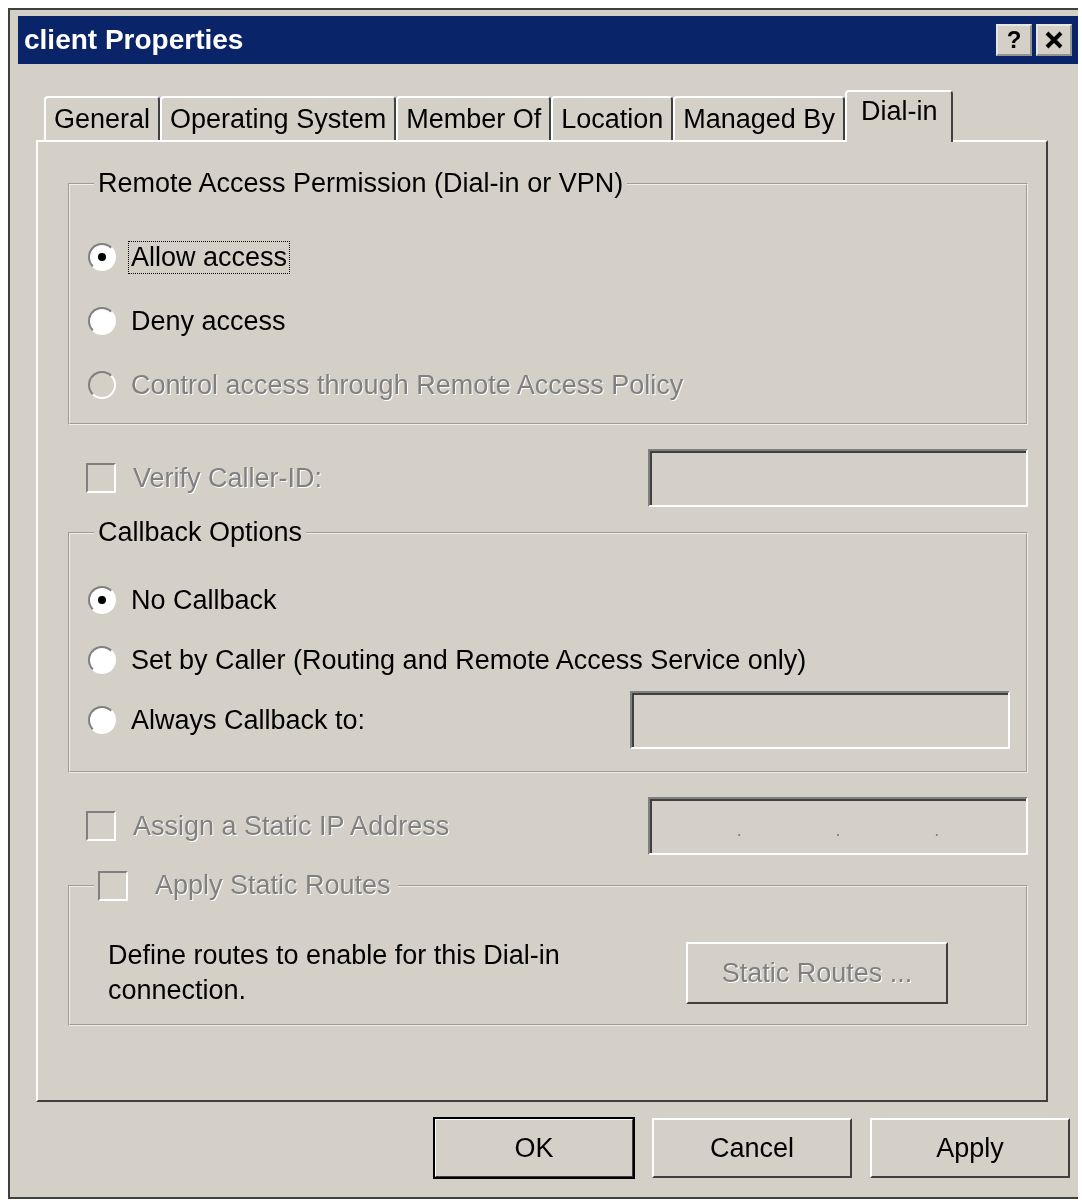 The width and height of the screenshot is (1082, 1203). I want to click on radio-label: Allow access, so click(209, 257).